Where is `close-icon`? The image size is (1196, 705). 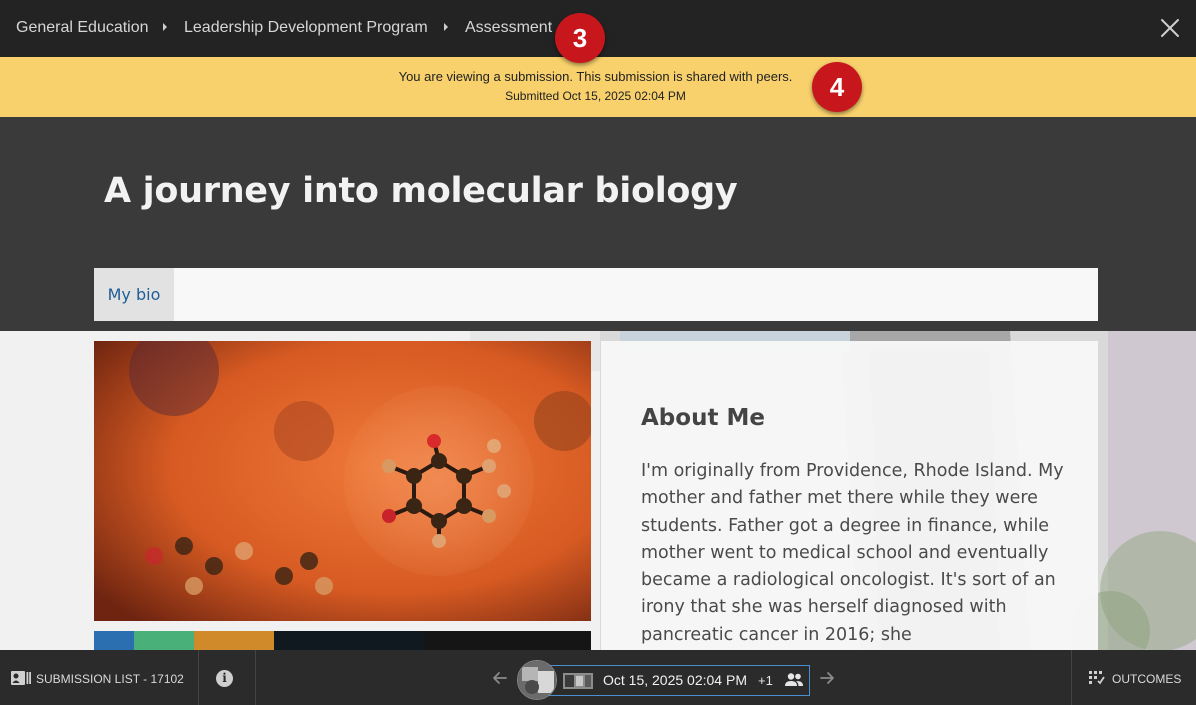
close-icon is located at coordinates (1170, 28).